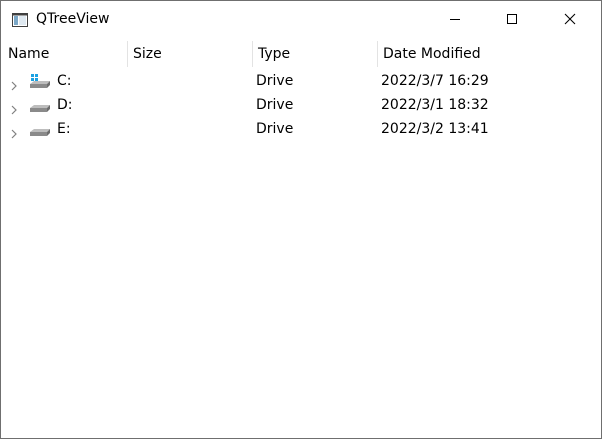  What do you see at coordinates (20, 19) in the screenshot?
I see `app-window-icon` at bounding box center [20, 19].